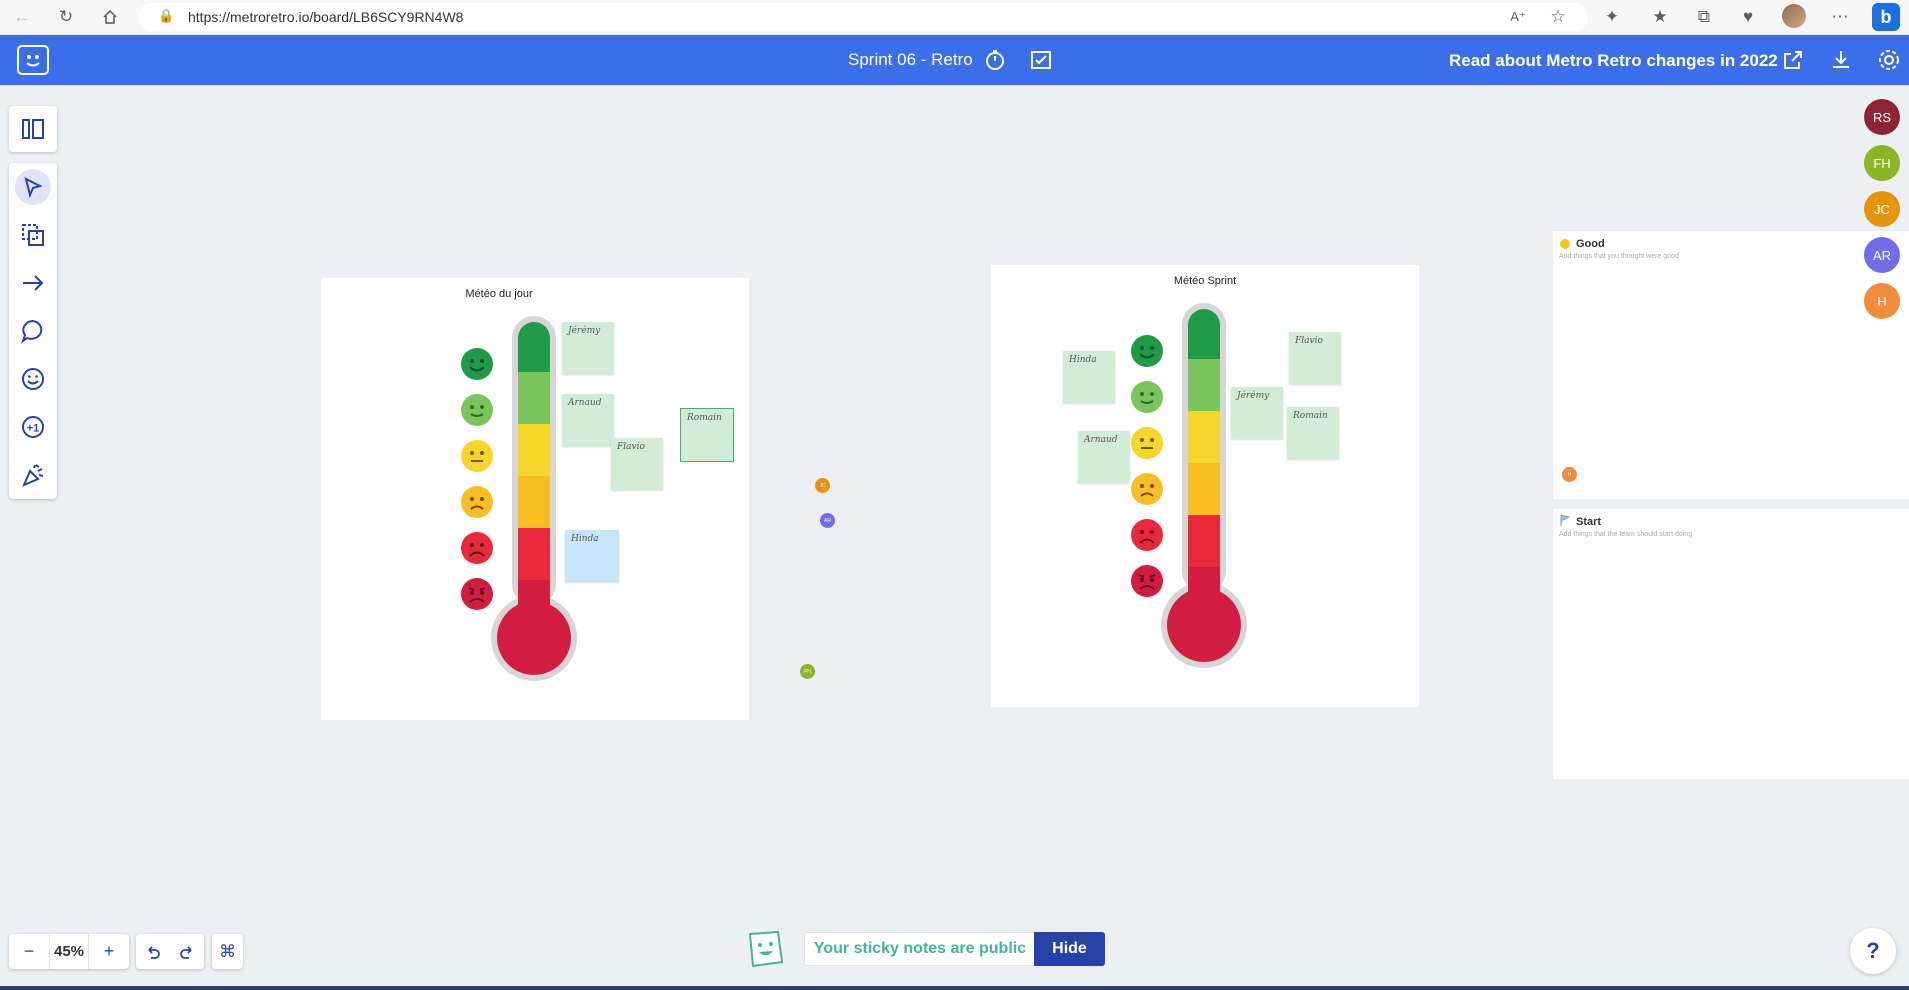  Describe the element at coordinates (822, 485) in the screenshot. I see `user-cursor: JC` at that location.